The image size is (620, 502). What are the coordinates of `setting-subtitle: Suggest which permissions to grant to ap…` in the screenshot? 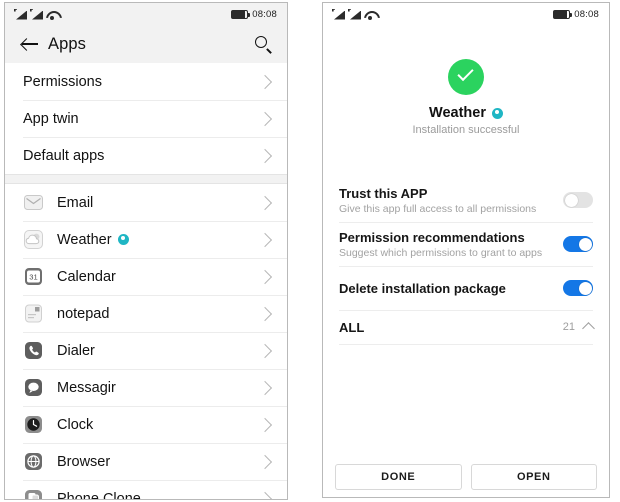 It's located at (441, 252).